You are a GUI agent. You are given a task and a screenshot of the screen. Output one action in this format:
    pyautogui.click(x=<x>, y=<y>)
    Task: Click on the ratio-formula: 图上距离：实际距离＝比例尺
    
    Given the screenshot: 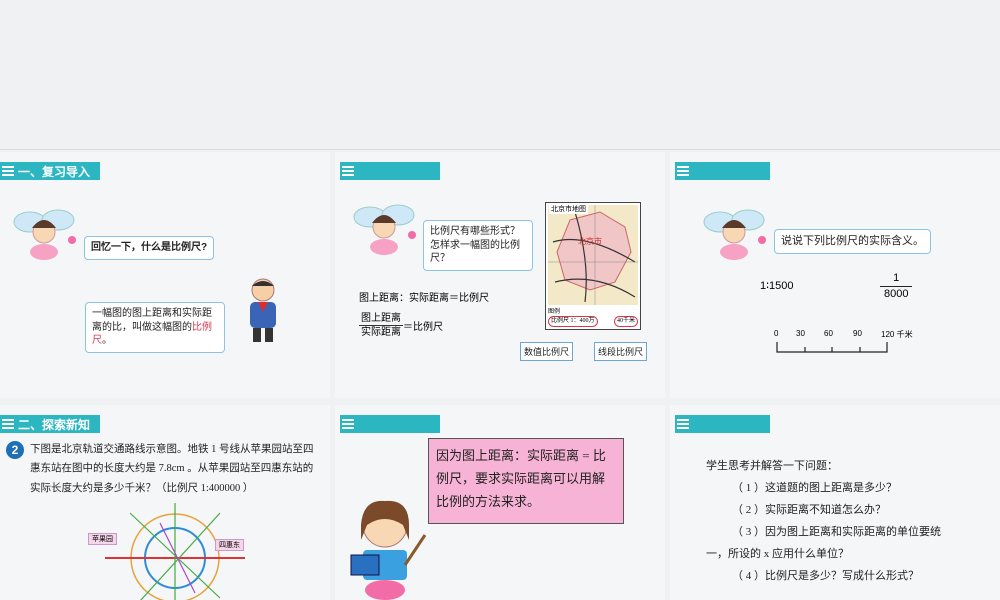 What is the action you would take?
    pyautogui.click(x=424, y=298)
    